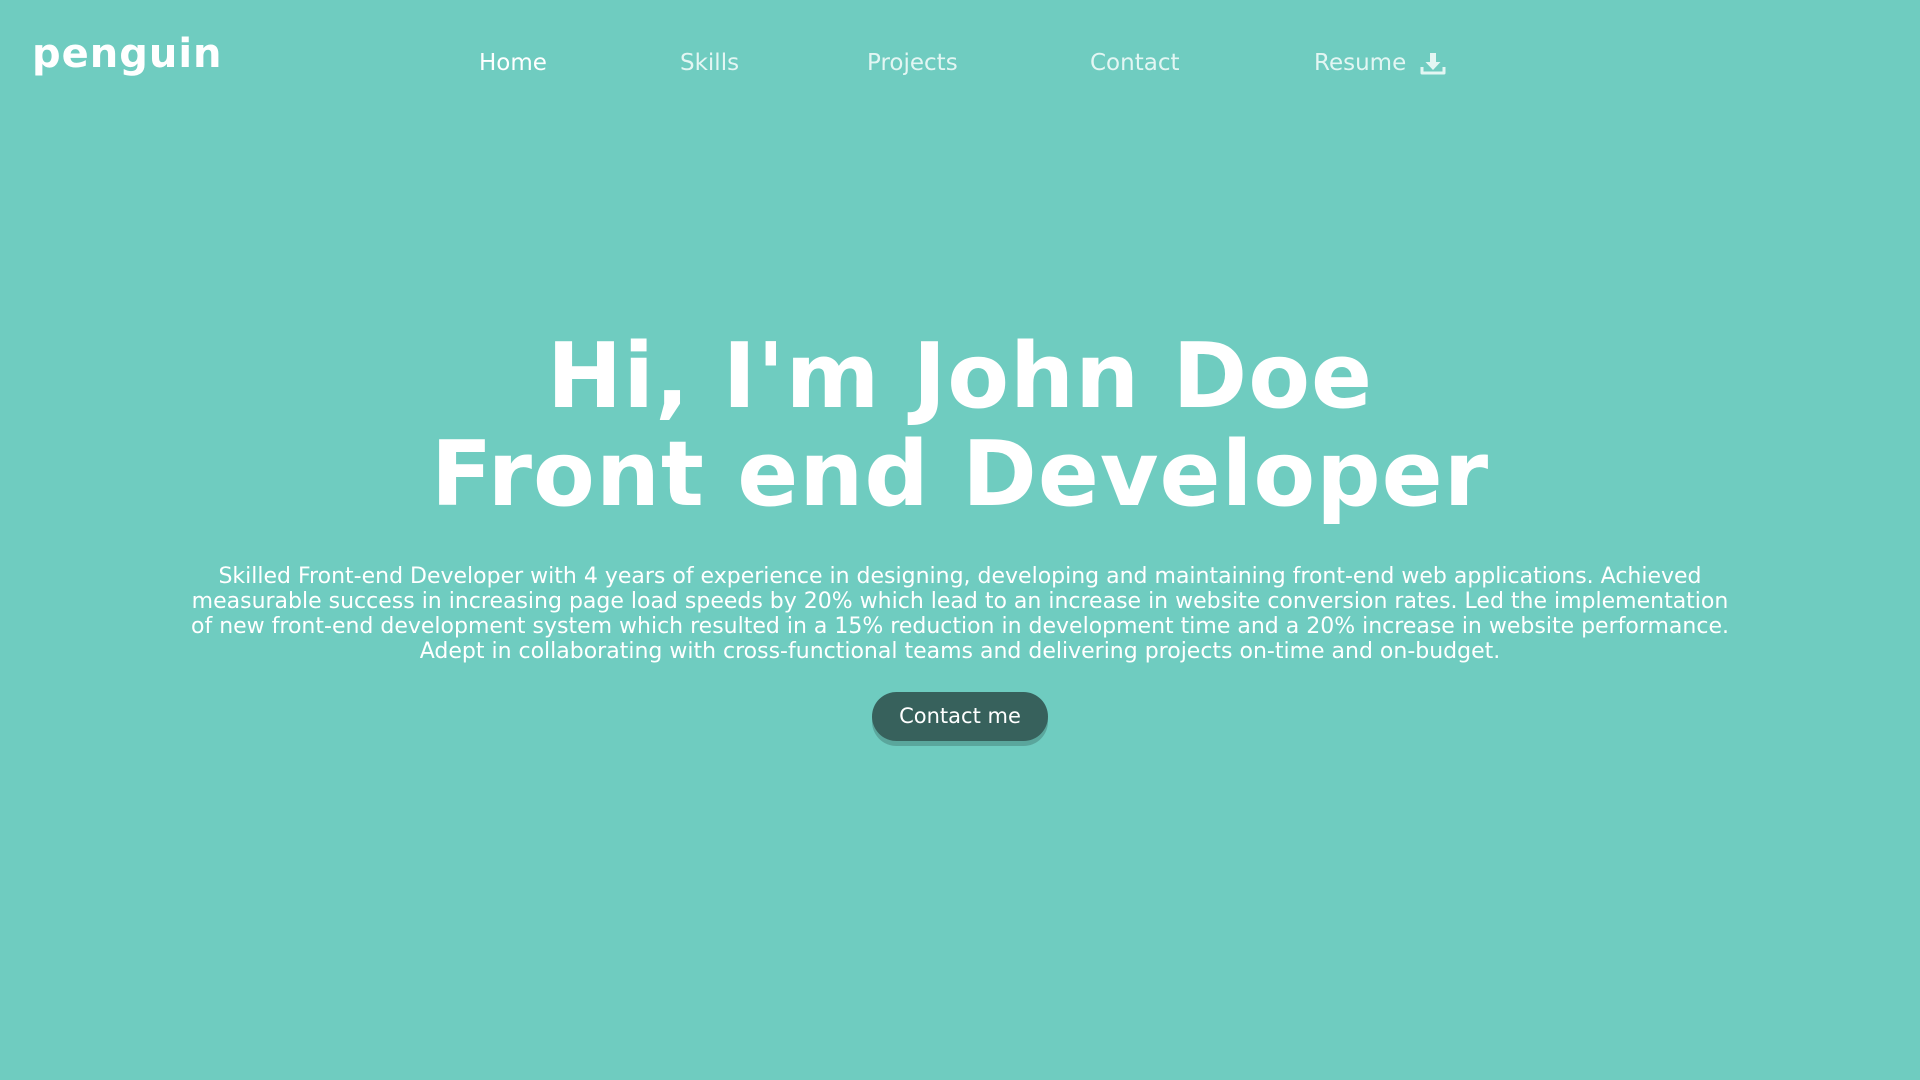  Describe the element at coordinates (1360, 63) in the screenshot. I see `nav-resume-label: Resume` at that location.